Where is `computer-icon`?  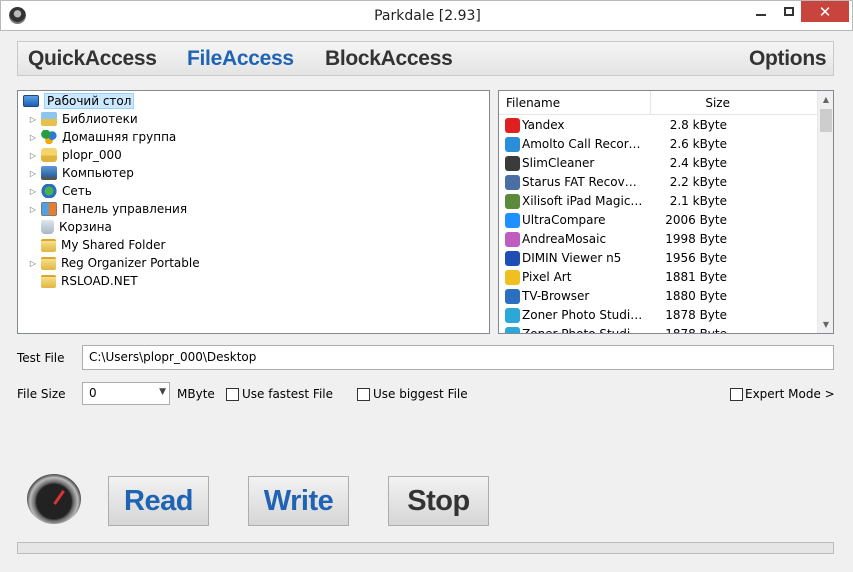
computer-icon is located at coordinates (49, 173).